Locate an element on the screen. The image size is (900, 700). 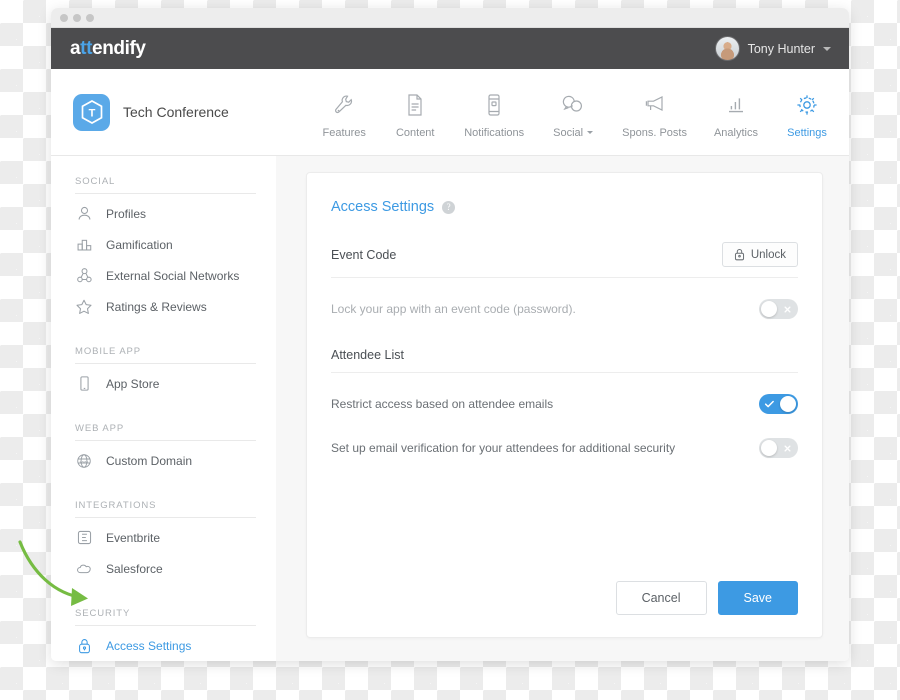
attendify-logo: attendify is located at coordinates (108, 49).